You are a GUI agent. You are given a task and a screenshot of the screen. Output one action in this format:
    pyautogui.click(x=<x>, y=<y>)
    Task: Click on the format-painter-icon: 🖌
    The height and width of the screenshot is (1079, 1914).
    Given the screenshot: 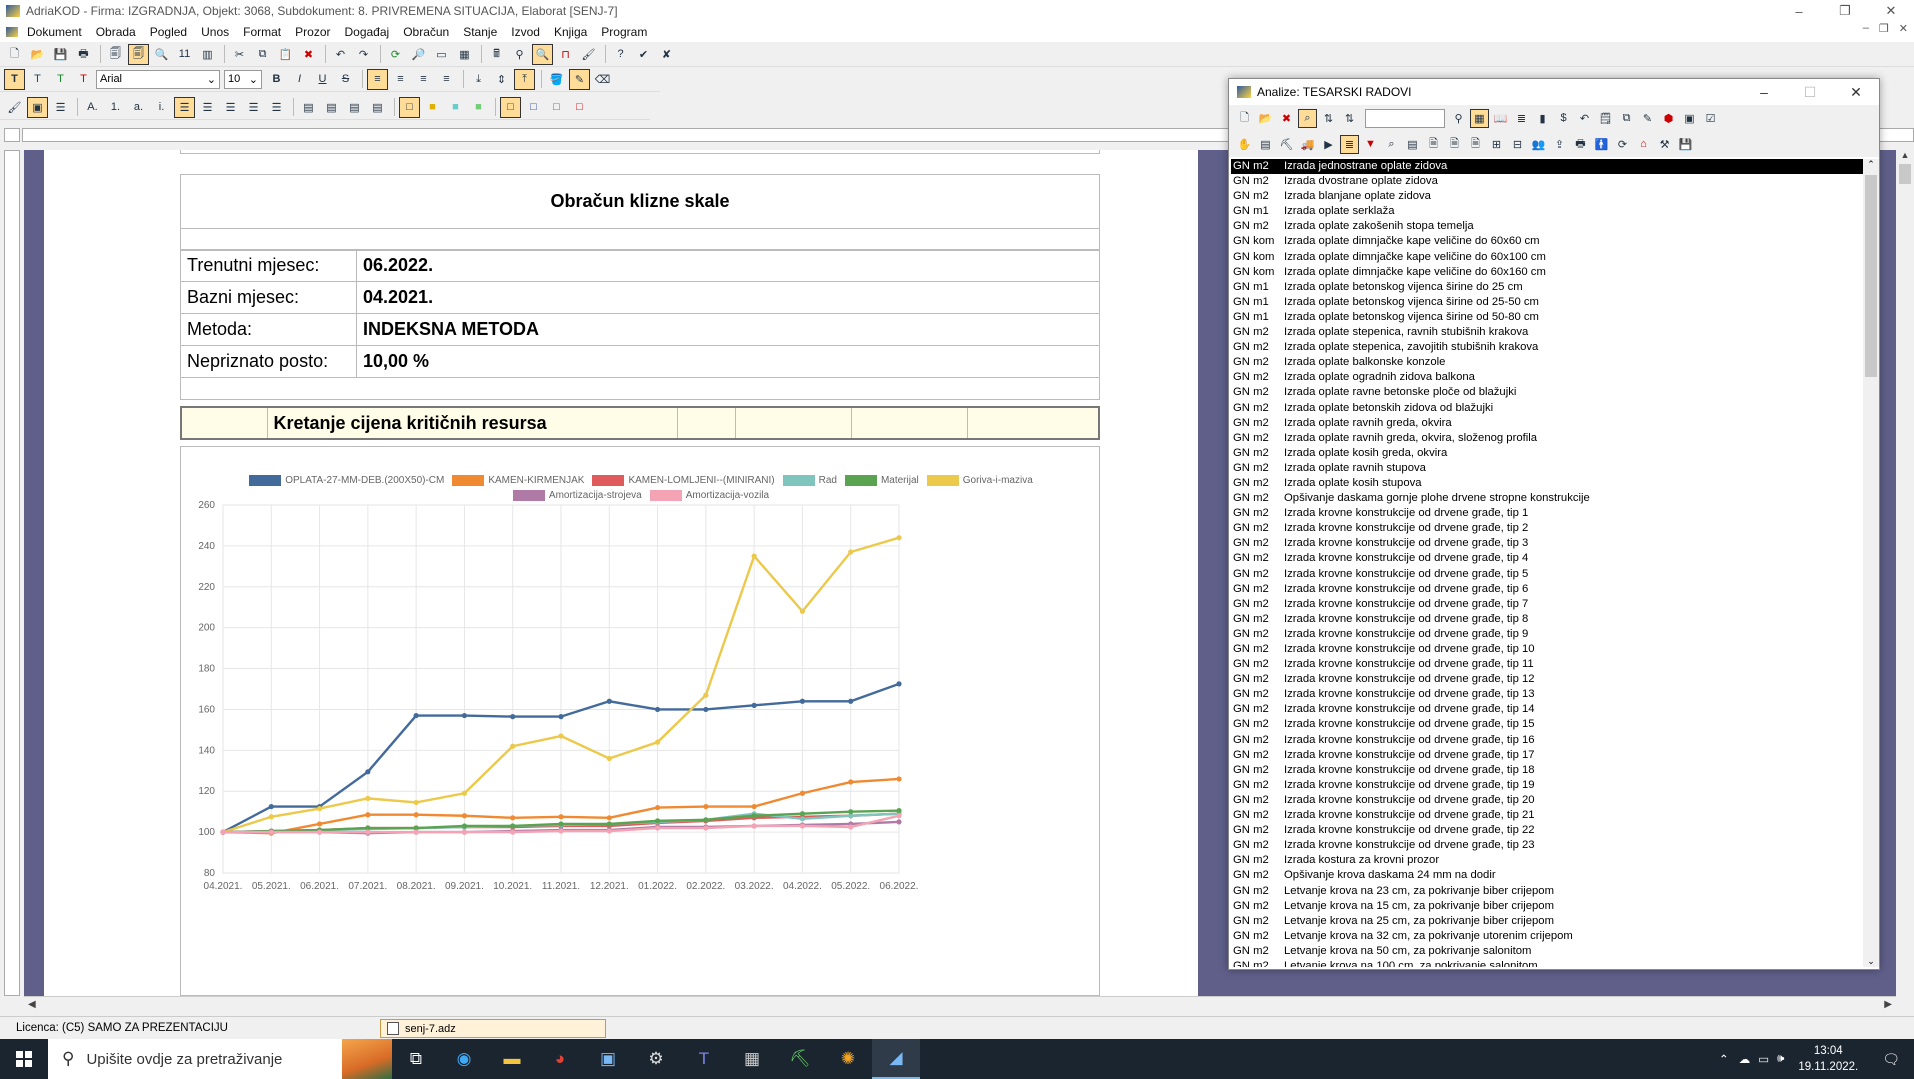 What is the action you would take?
    pyautogui.click(x=14, y=107)
    